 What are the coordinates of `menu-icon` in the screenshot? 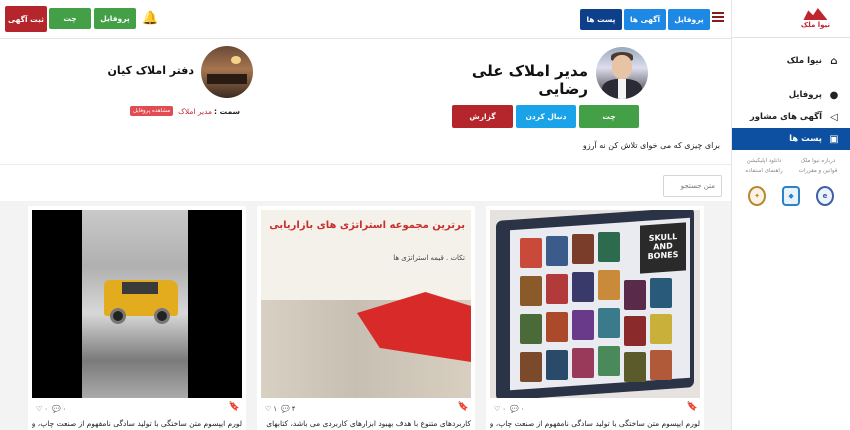 It's located at (718, 17).